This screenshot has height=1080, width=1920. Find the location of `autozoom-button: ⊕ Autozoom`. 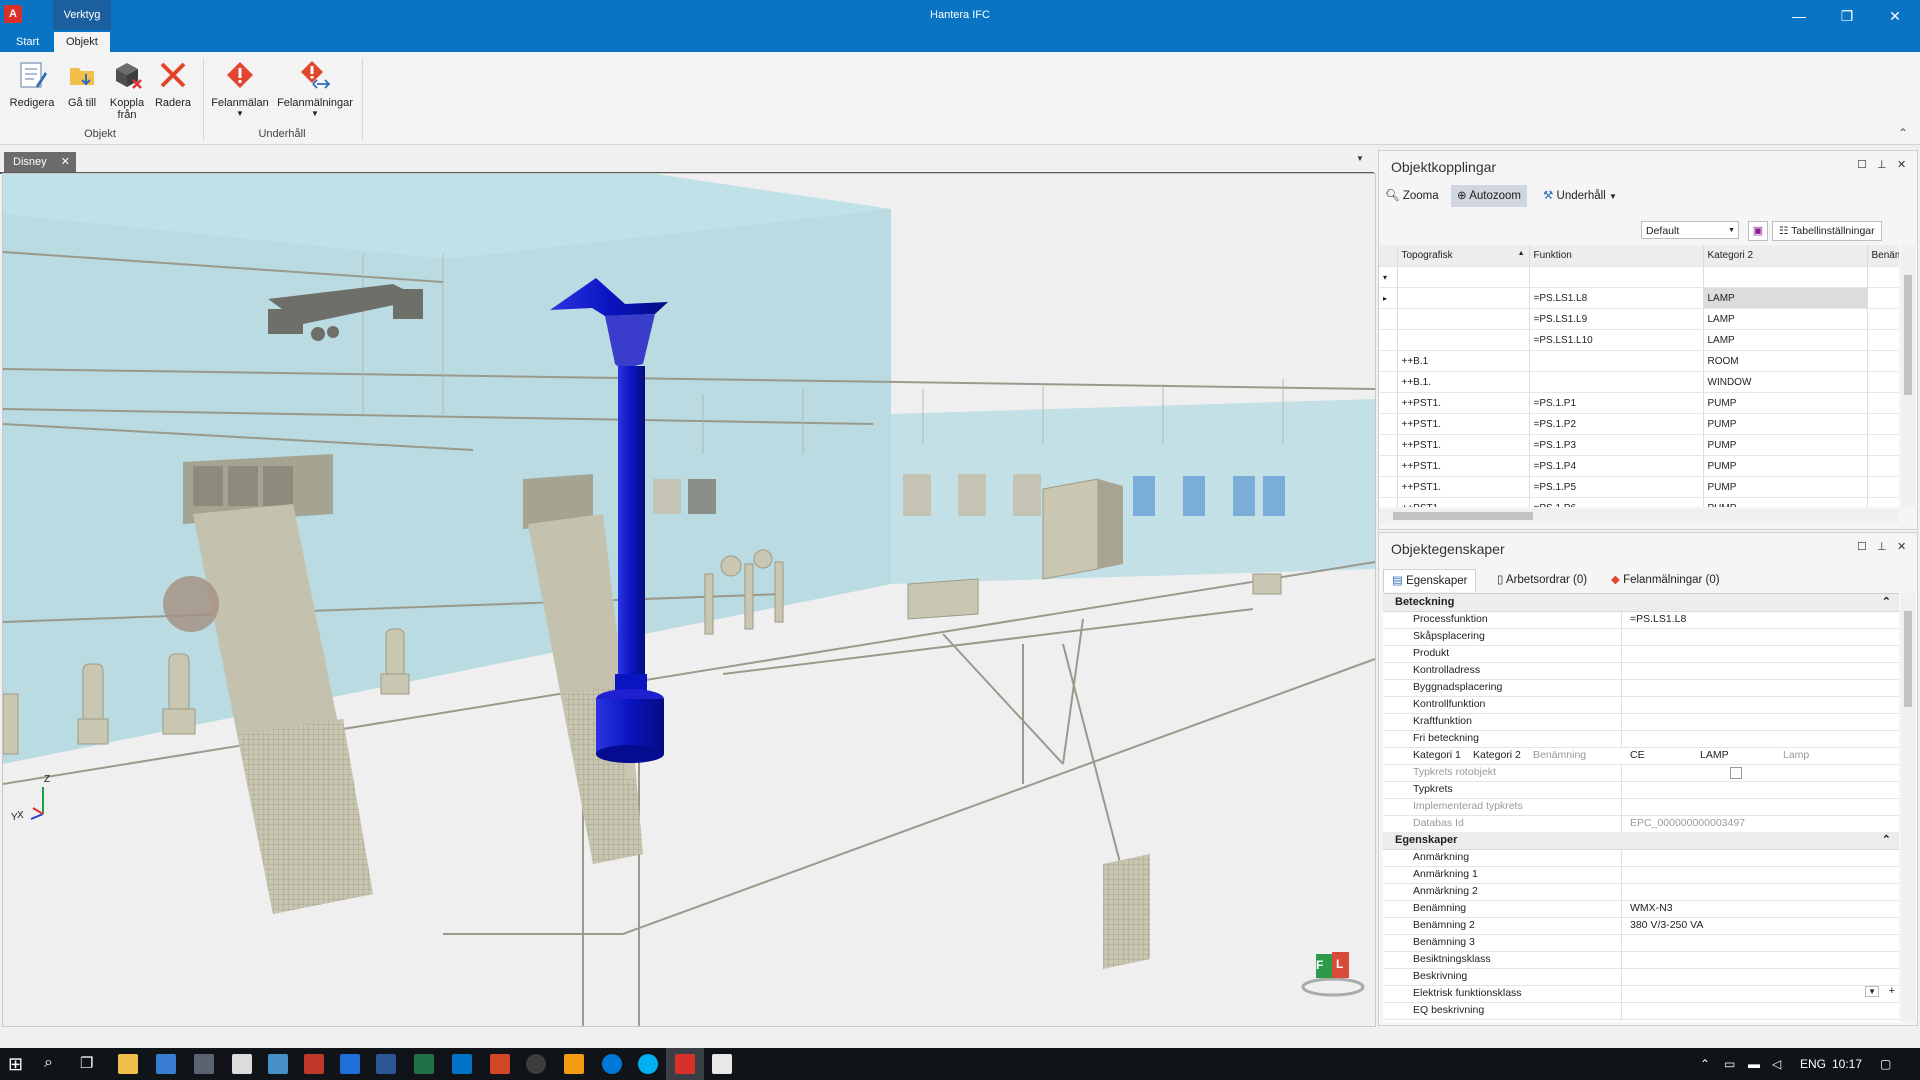

autozoom-button: ⊕ Autozoom is located at coordinates (1489, 196).